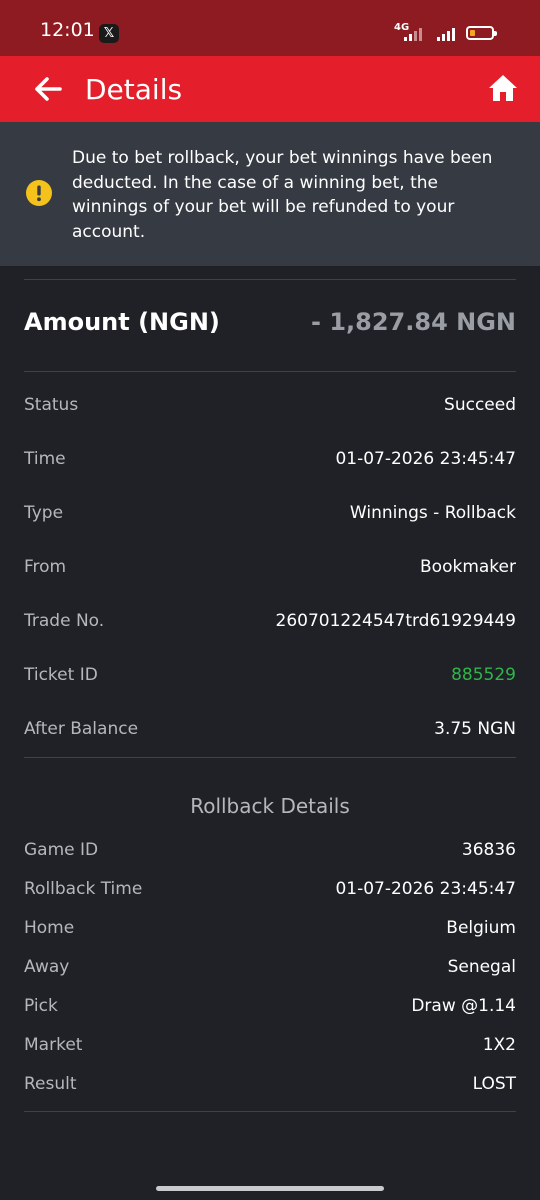 This screenshot has width=540, height=1200. Describe the element at coordinates (488, 850) in the screenshot. I see `game-id-value: 36836` at that location.